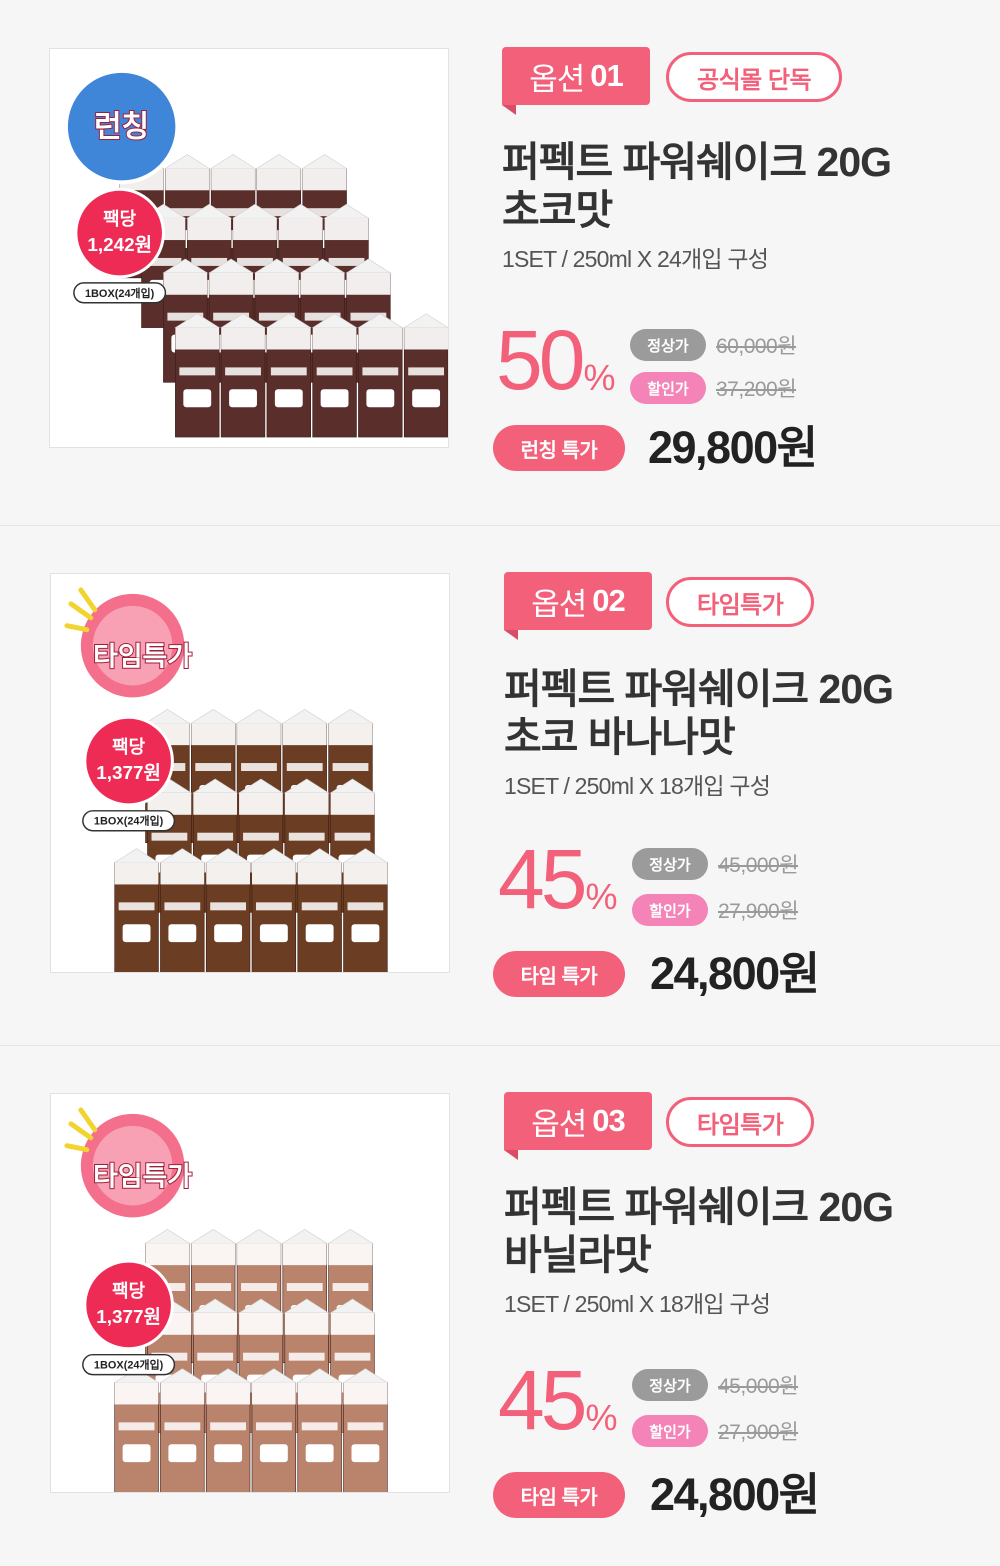  What do you see at coordinates (713, 388) in the screenshot?
I see `sale-price-row: 할인가 37,200원` at bounding box center [713, 388].